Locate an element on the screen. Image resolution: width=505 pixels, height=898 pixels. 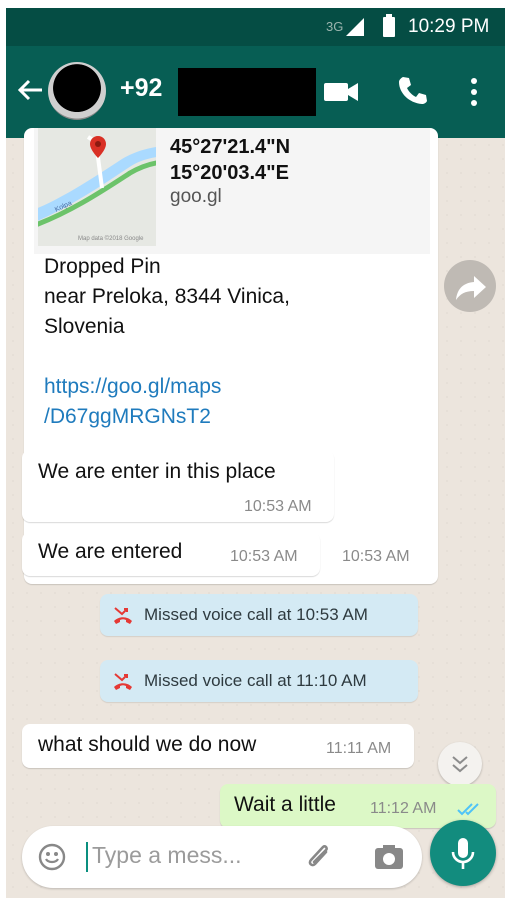
voice-record-button is located at coordinates (463, 853).